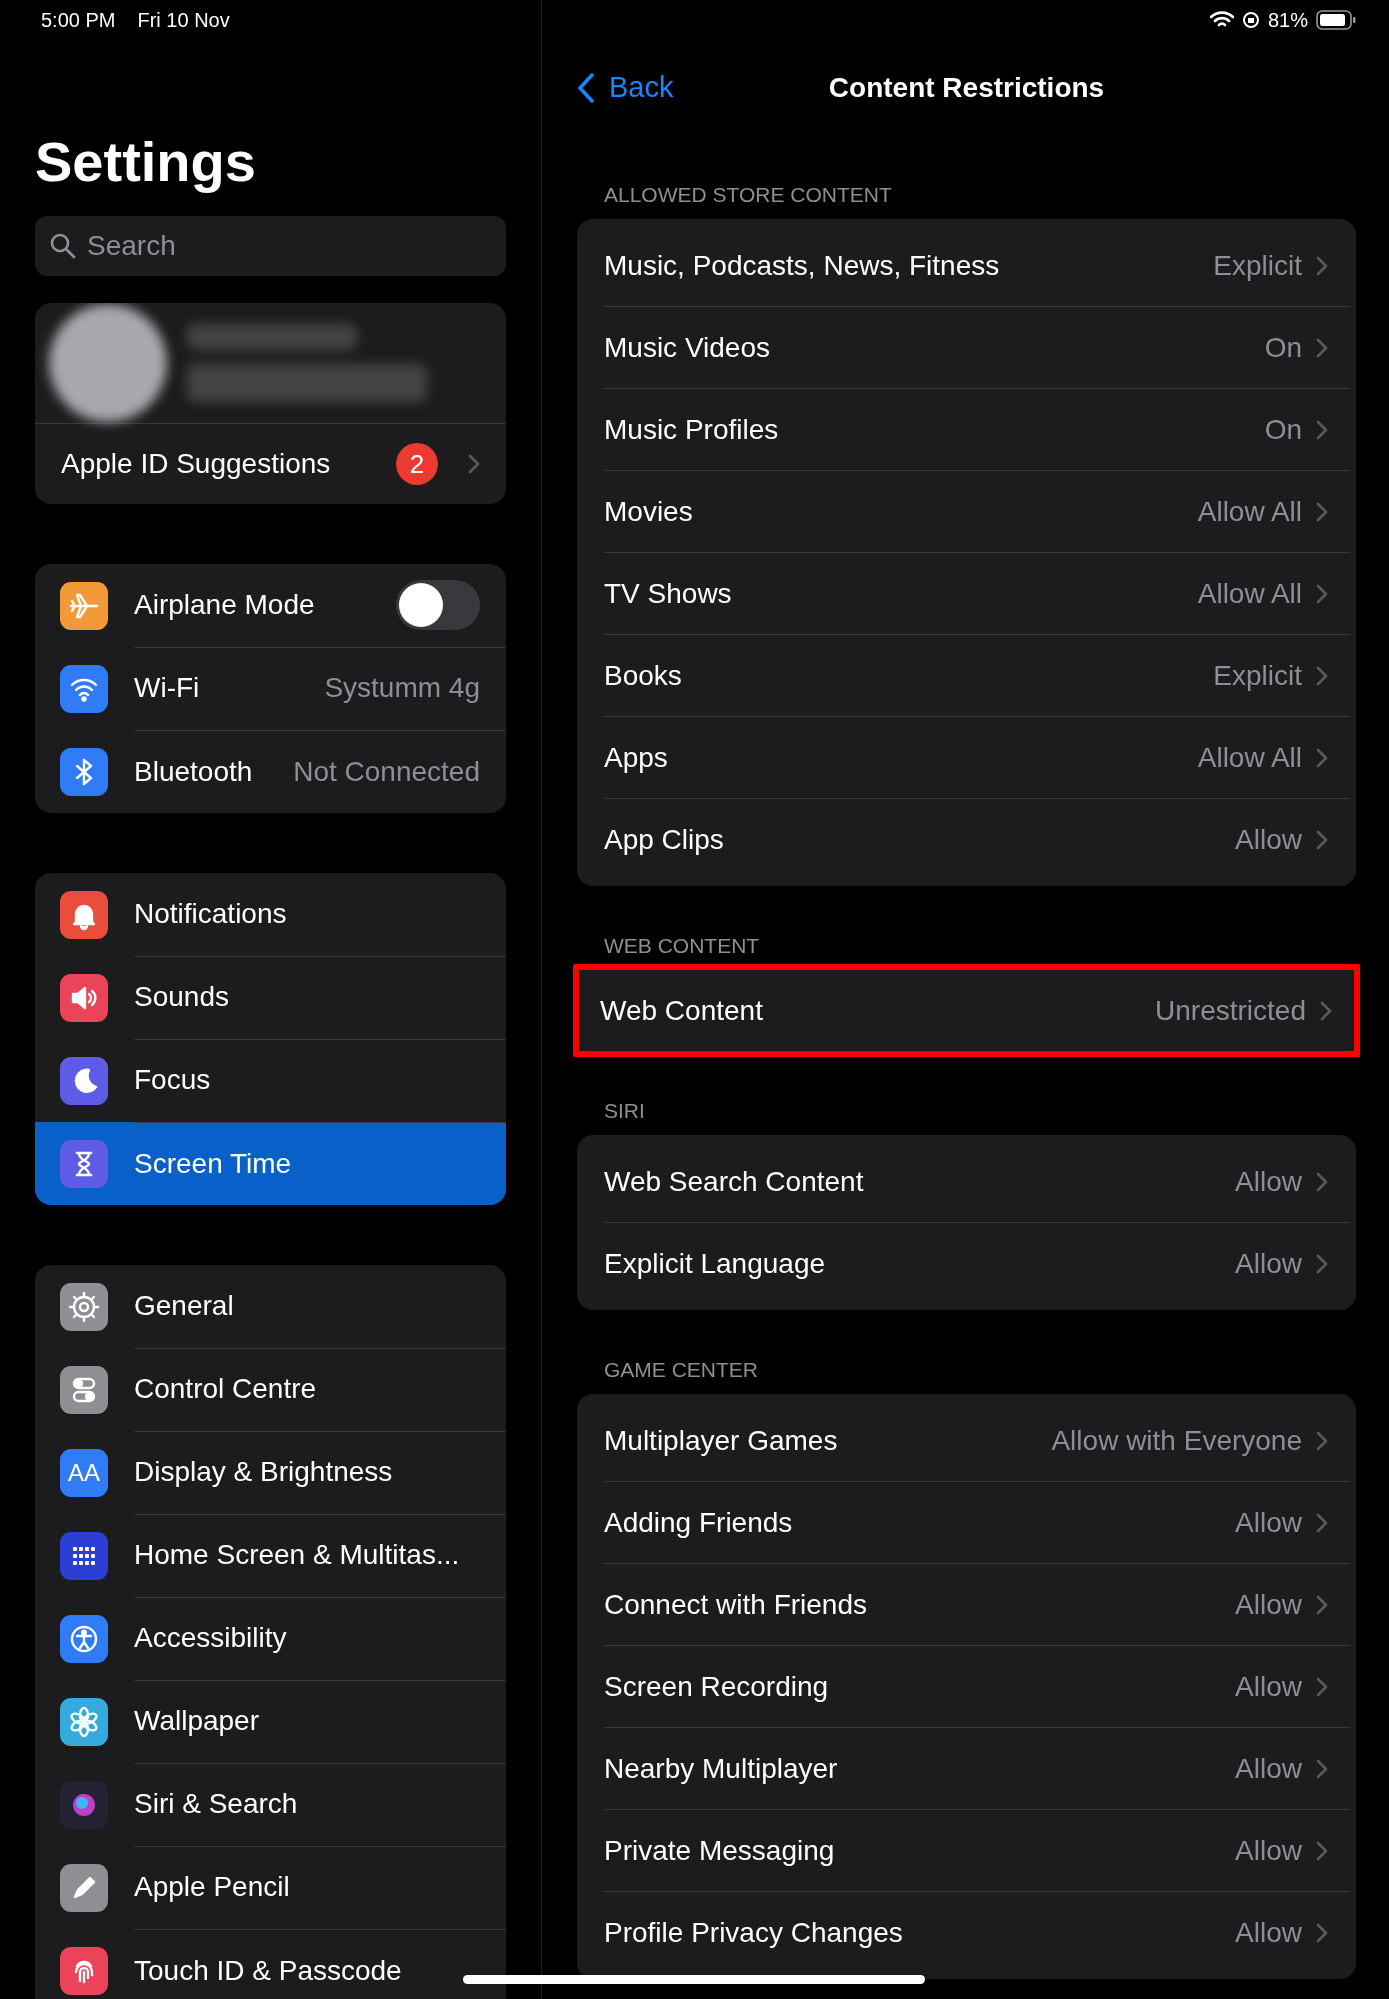 Image resolution: width=1389 pixels, height=1999 pixels. Describe the element at coordinates (1176, 1440) in the screenshot. I see `row-value: Allow with Everyone` at that location.